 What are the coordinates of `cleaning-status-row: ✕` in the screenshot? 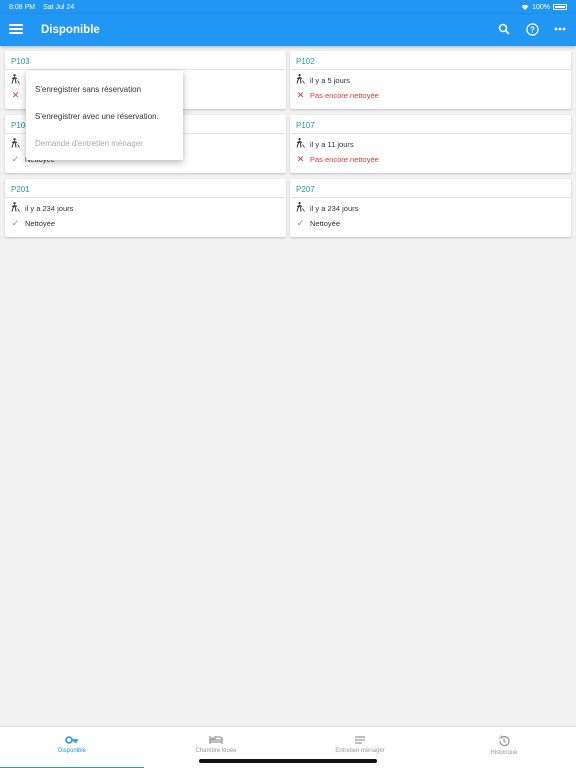 It's located at (18, 95).